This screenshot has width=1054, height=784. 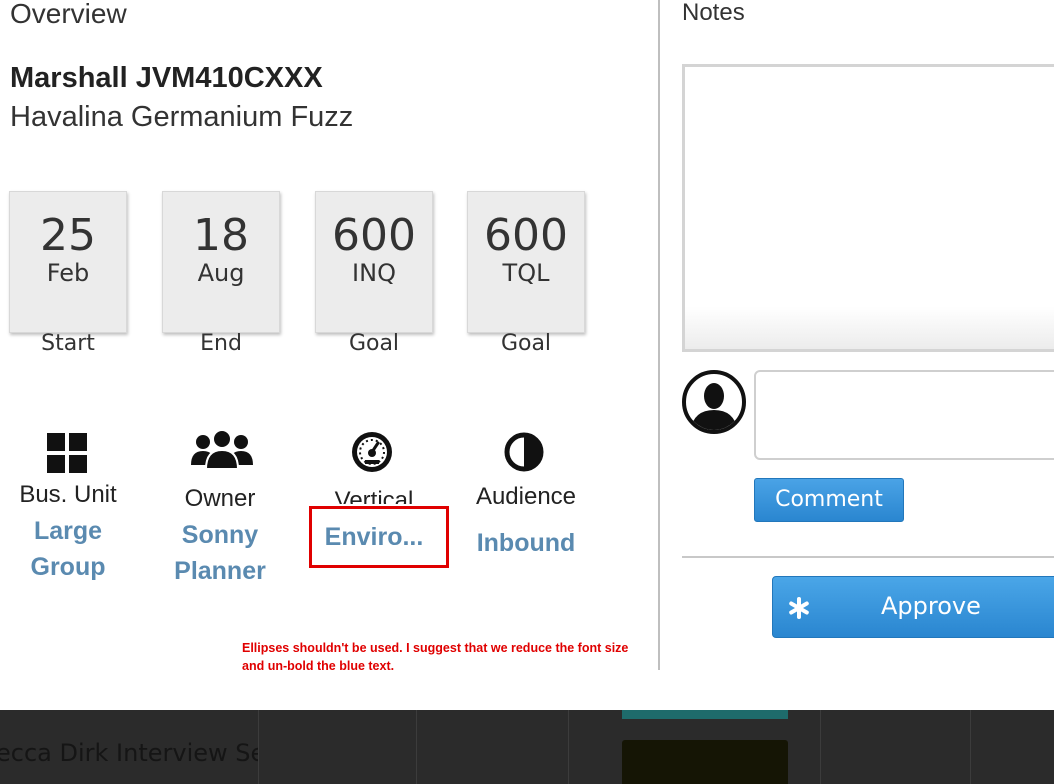 What do you see at coordinates (705, 762) in the screenshot?
I see `background-dark-button` at bounding box center [705, 762].